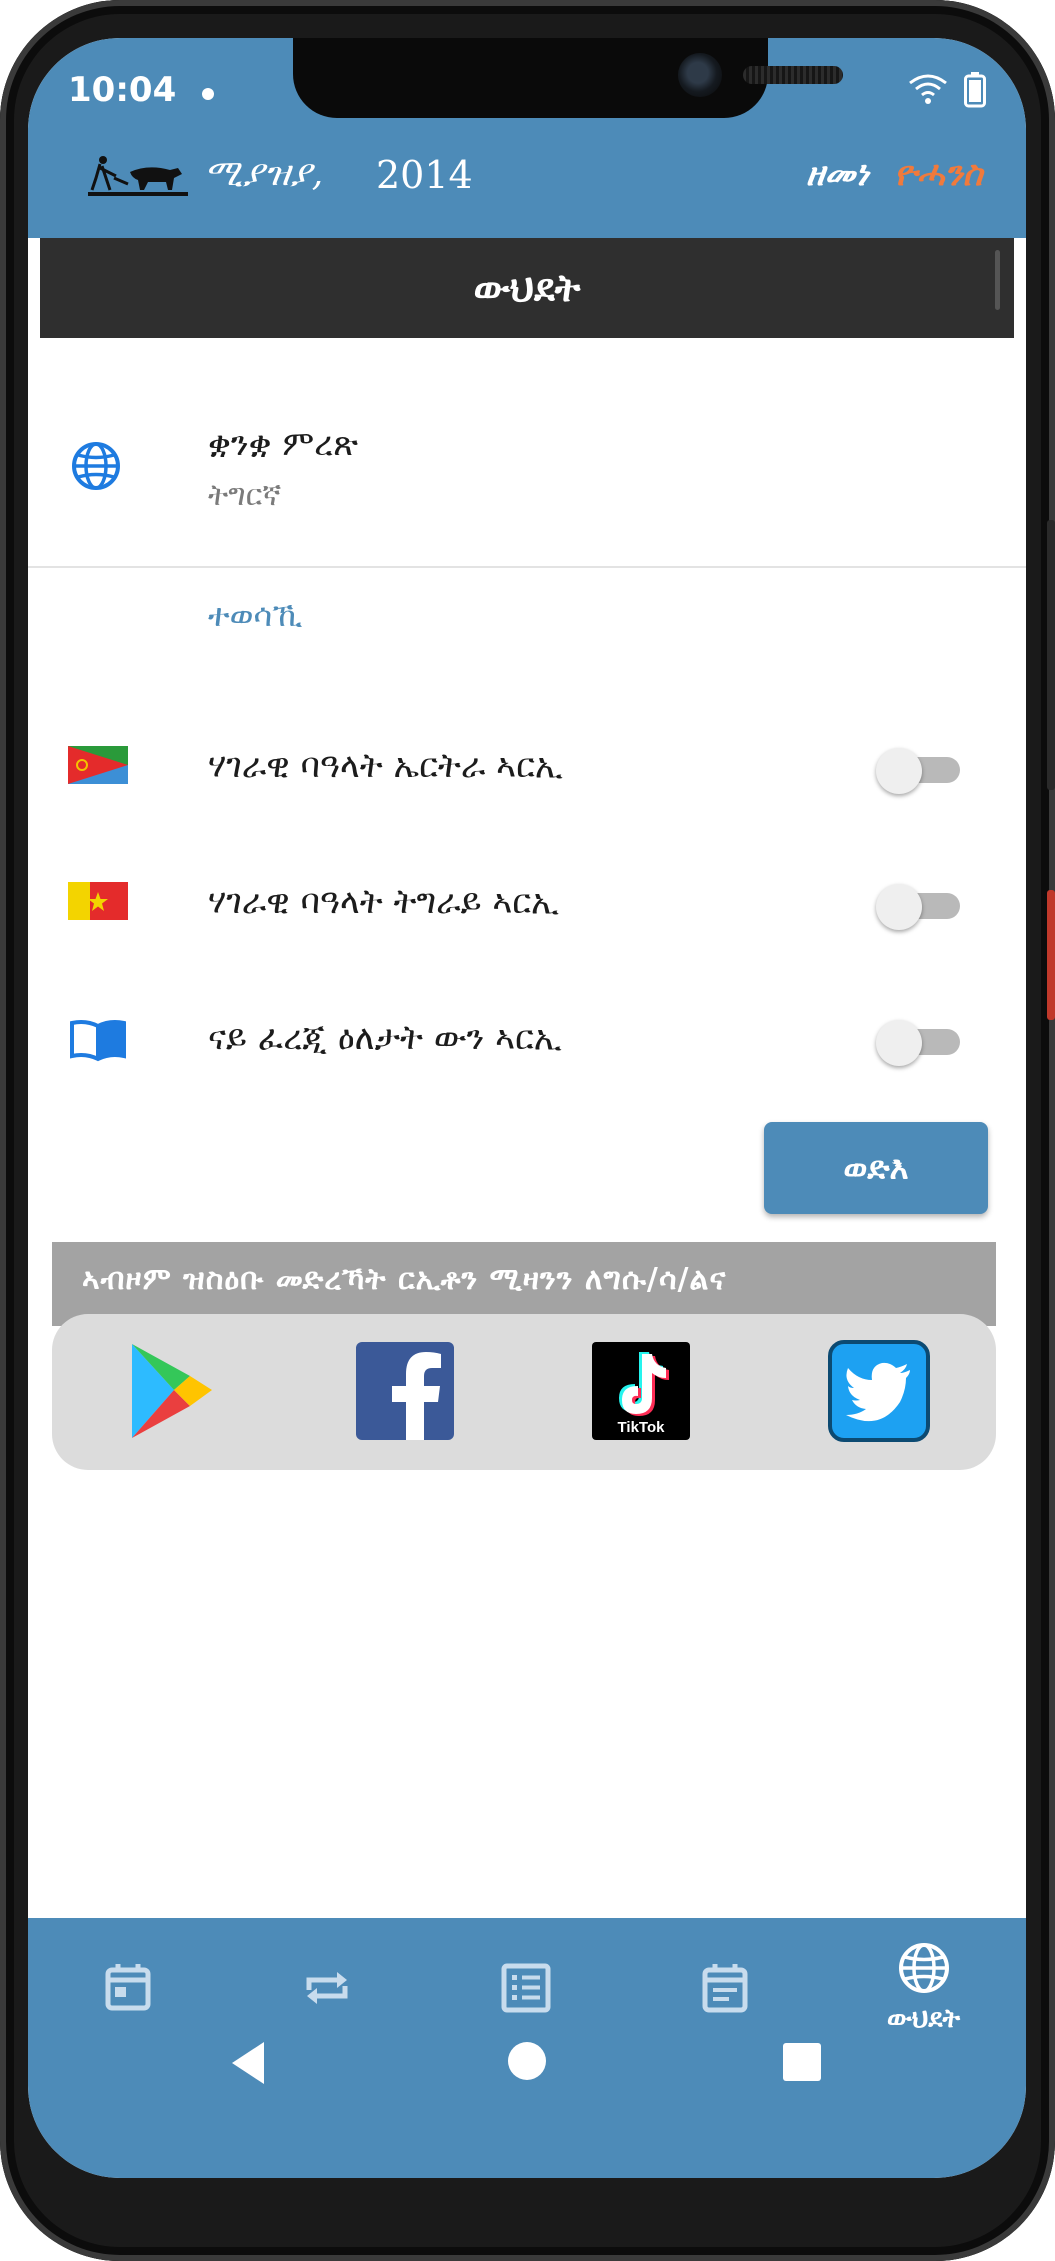 The width and height of the screenshot is (1055, 2261). Describe the element at coordinates (700, 75) in the screenshot. I see `front-camera` at that location.